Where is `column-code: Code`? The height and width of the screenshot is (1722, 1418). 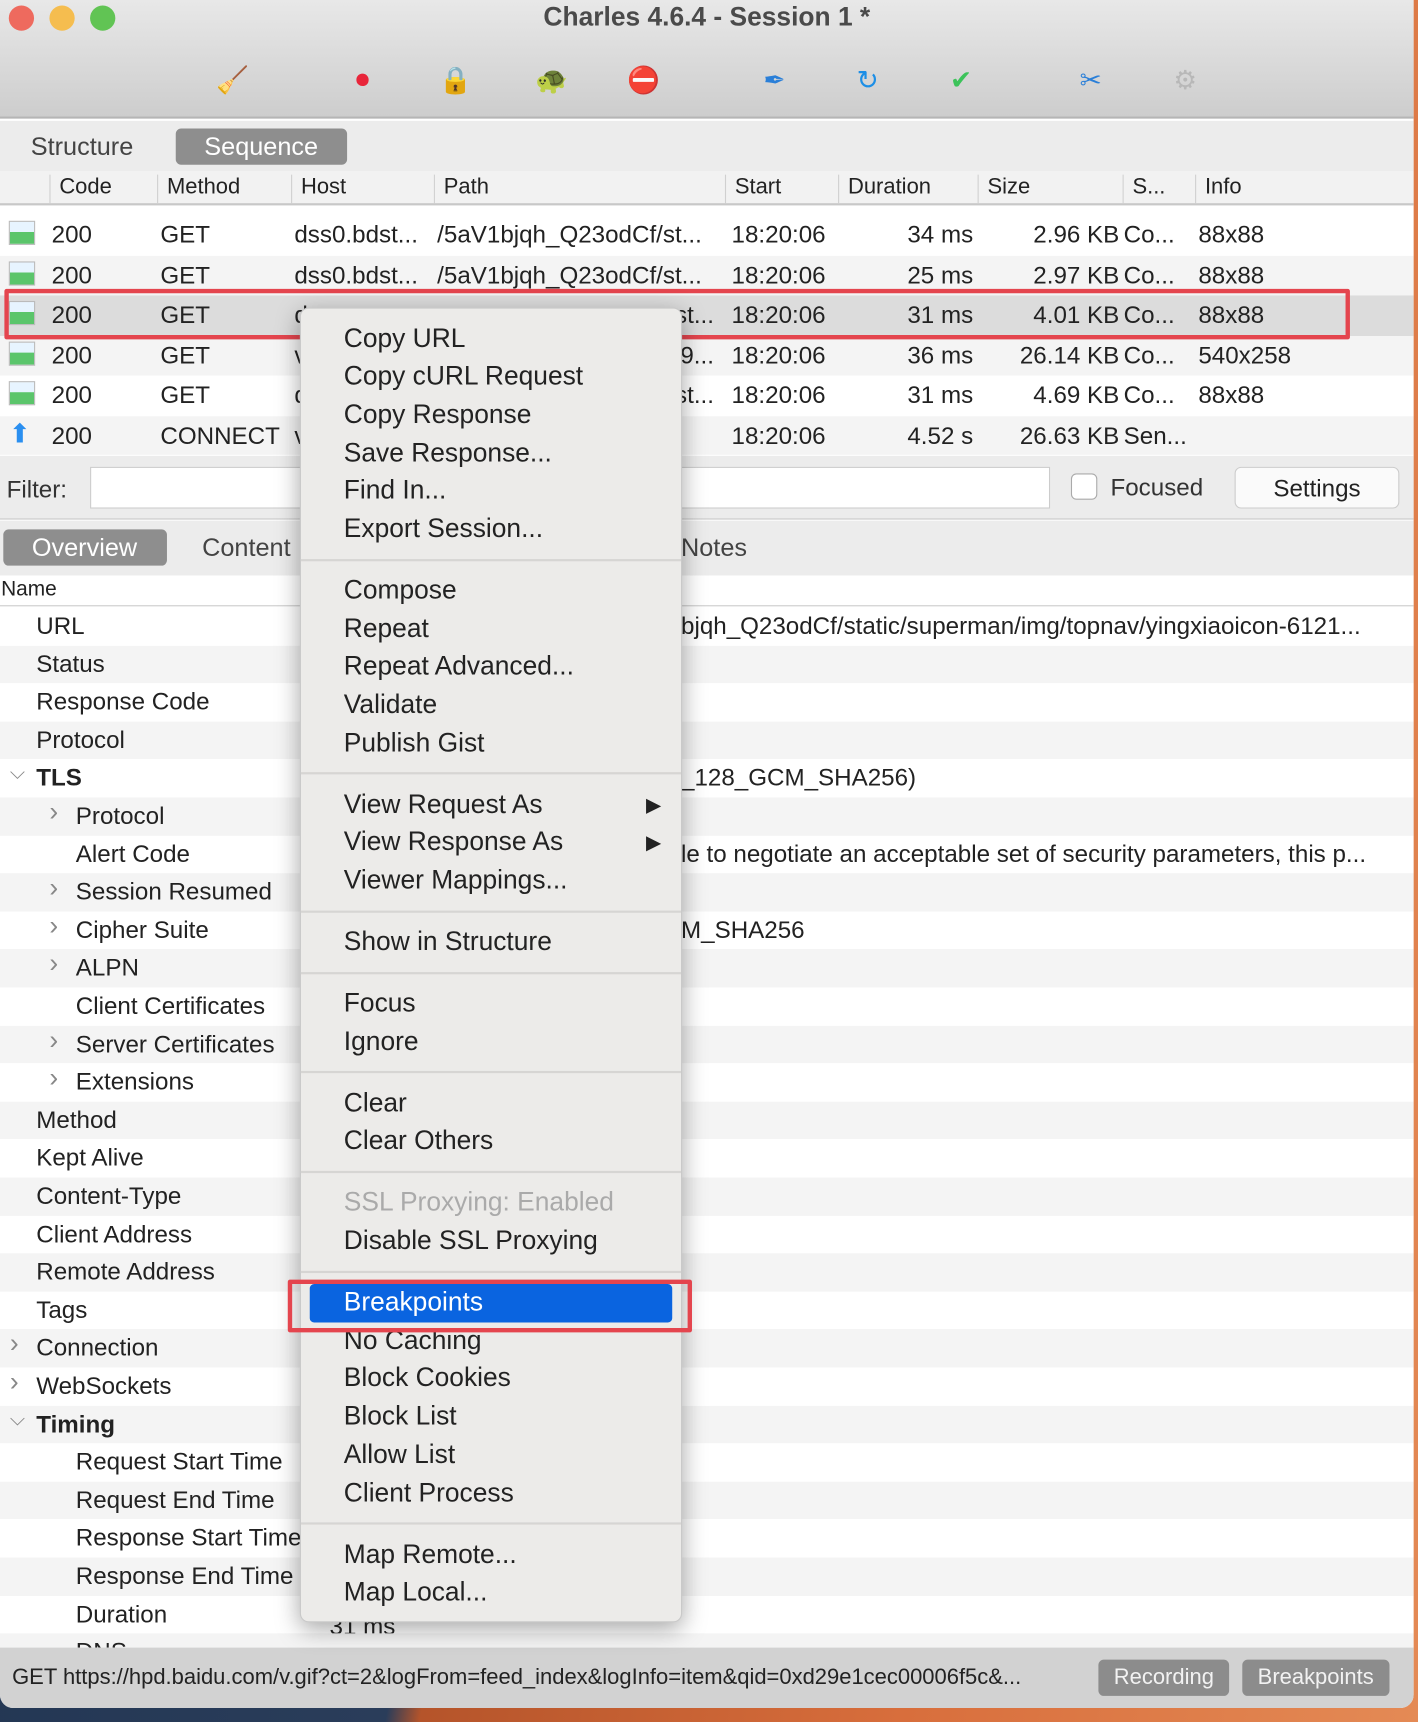 column-code: Code is located at coordinates (80, 189).